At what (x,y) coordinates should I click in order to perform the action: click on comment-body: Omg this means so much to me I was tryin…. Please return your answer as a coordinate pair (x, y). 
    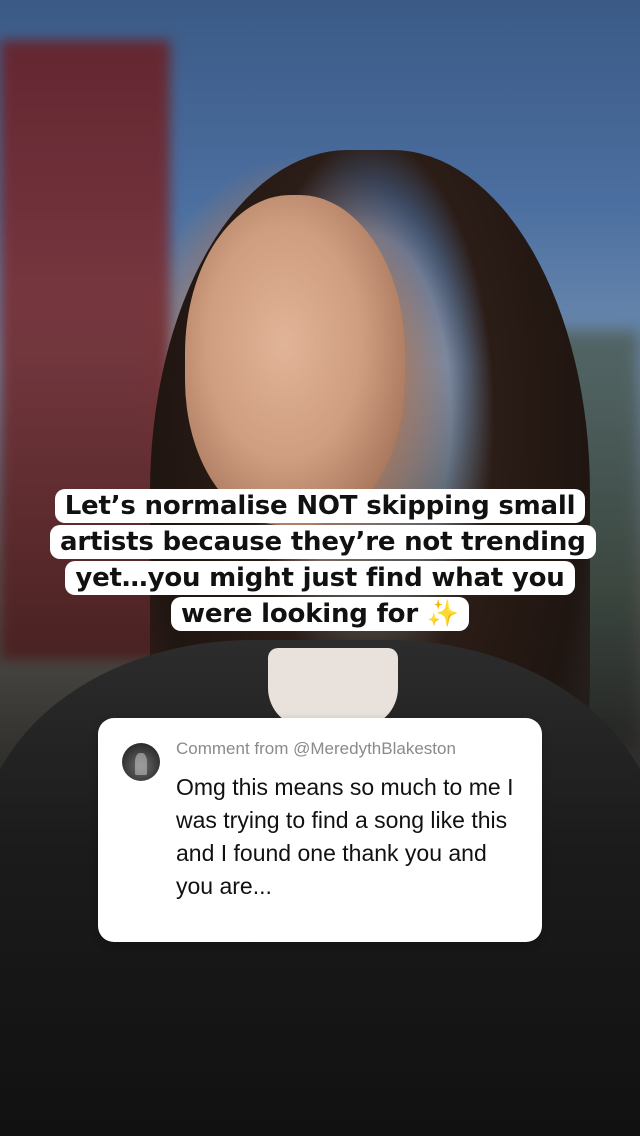
    Looking at the image, I should click on (345, 836).